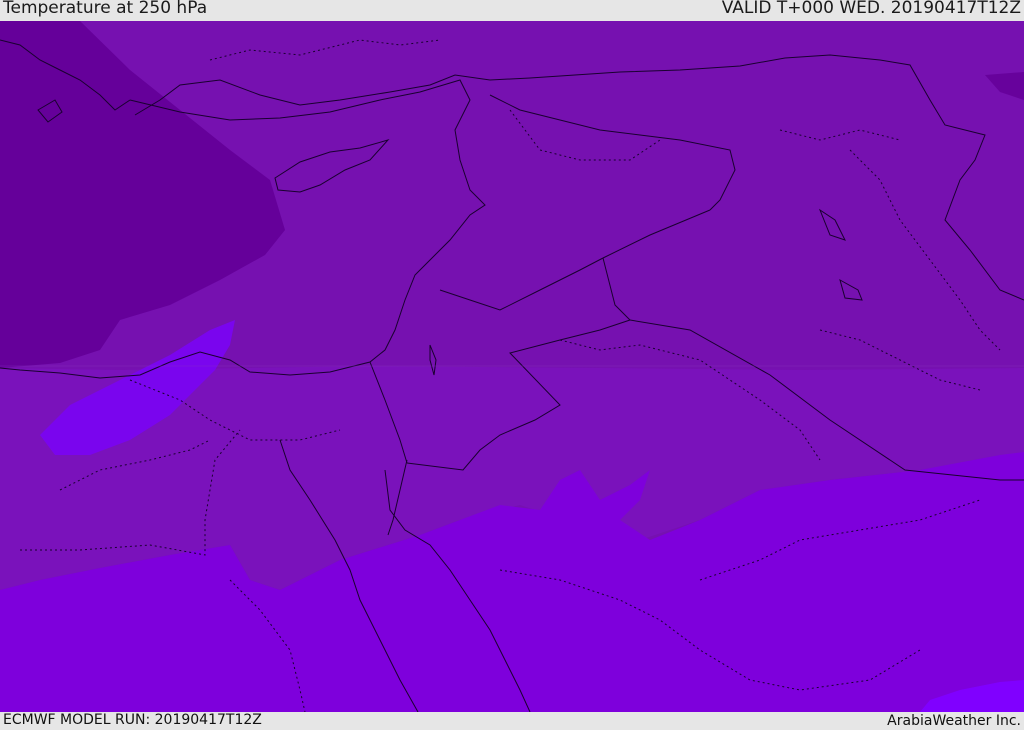  Describe the element at coordinates (871, 9) in the screenshot. I see `valid-time: VALID T+000 WED. 20190417T12Z` at that location.